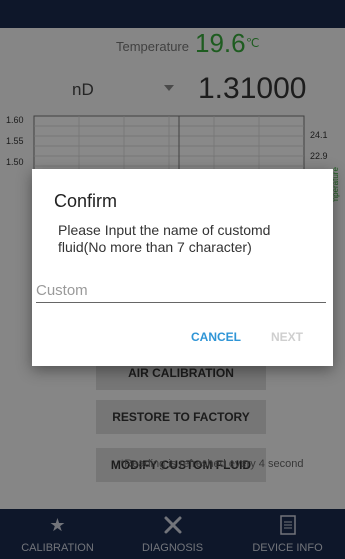 This screenshot has height=559, width=345. I want to click on cancel-button: CANCEL, so click(216, 337).